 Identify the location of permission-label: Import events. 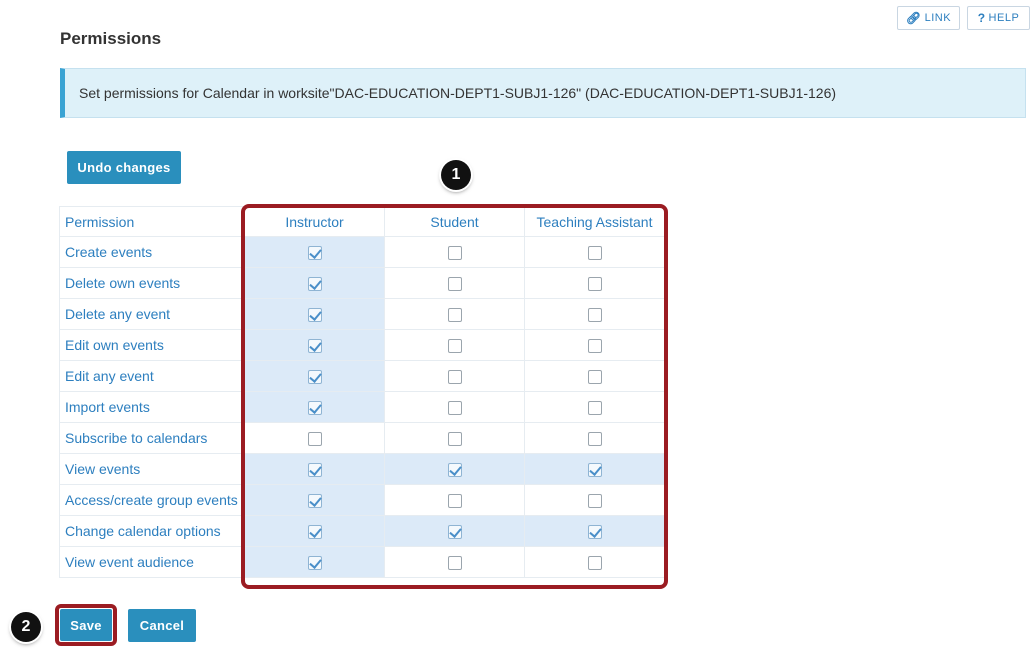
(152, 407).